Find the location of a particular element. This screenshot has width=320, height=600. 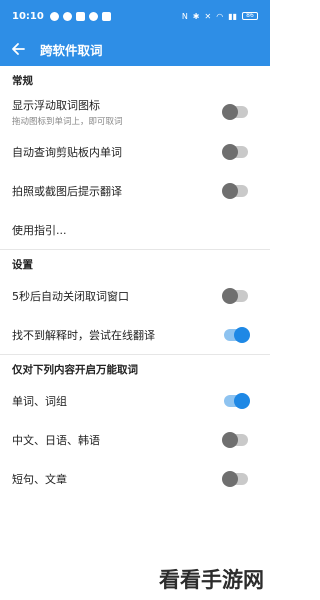

setting-description: 拖动图标到单词上，即可取词 is located at coordinates (67, 122).